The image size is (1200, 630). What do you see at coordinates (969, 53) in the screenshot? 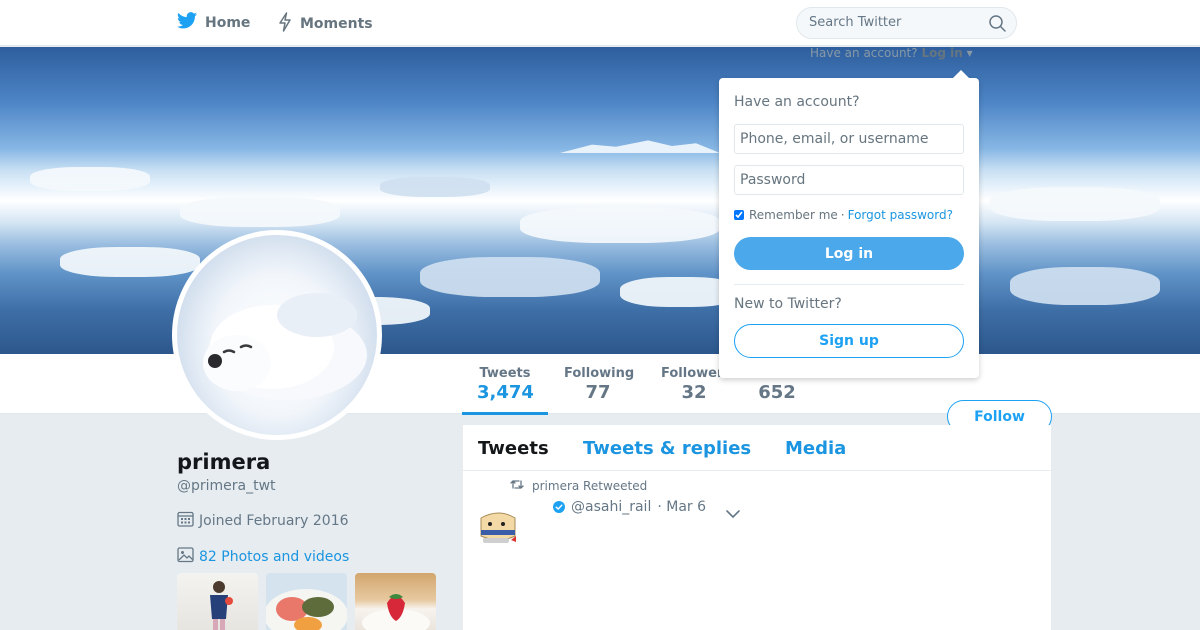
I see `chevron-down-icon: ▾` at bounding box center [969, 53].